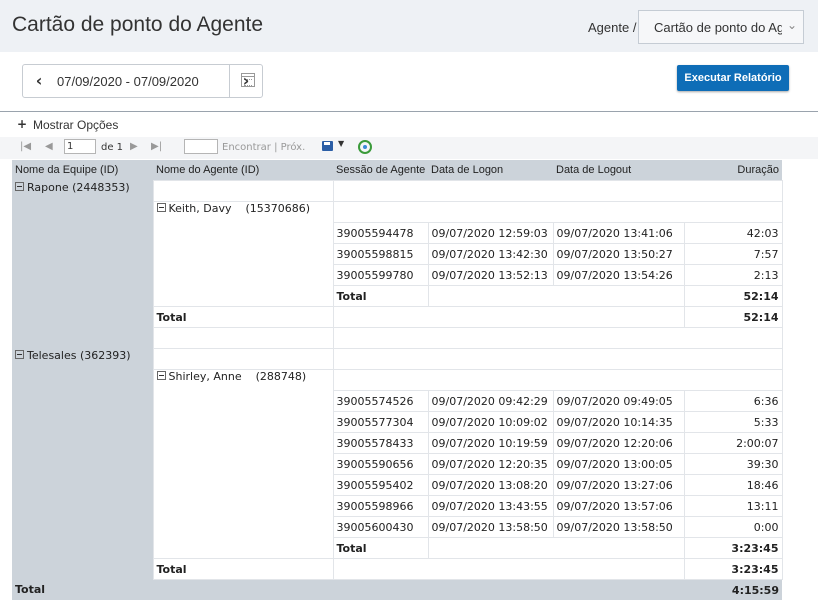 Image resolution: width=818 pixels, height=600 pixels. What do you see at coordinates (733, 78) in the screenshot?
I see `run-report-button: Executar Relatório` at bounding box center [733, 78].